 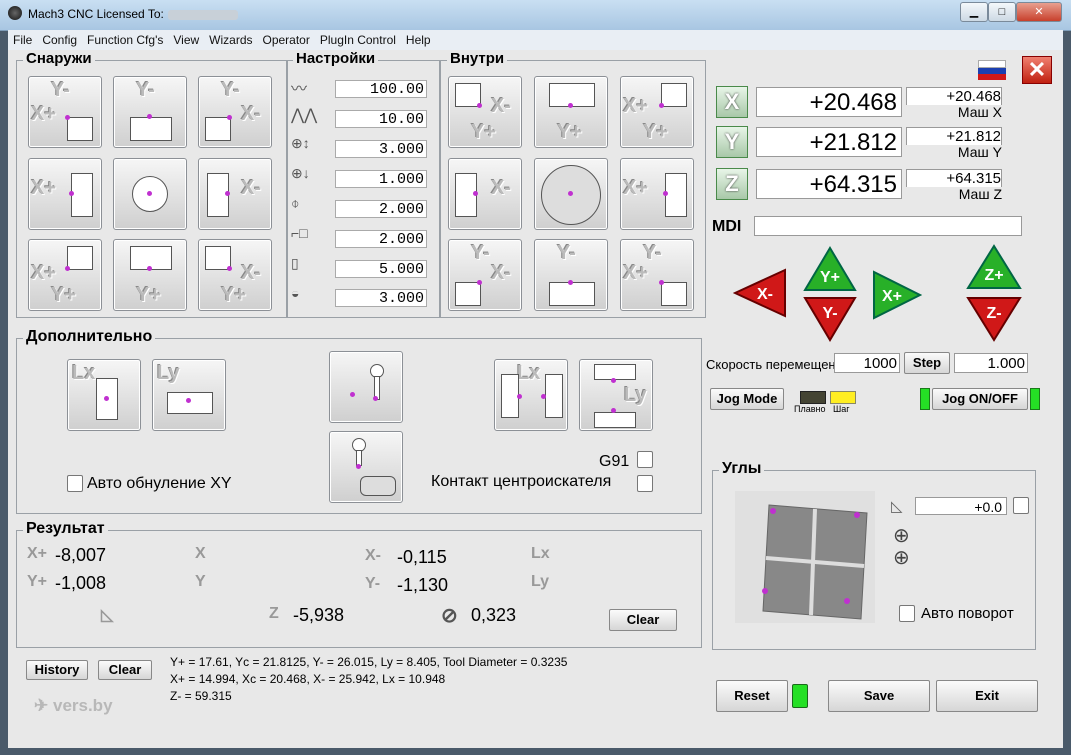 What do you see at coordinates (295, 203) in the screenshot?
I see `probe-height-icon: ⌽` at bounding box center [295, 203].